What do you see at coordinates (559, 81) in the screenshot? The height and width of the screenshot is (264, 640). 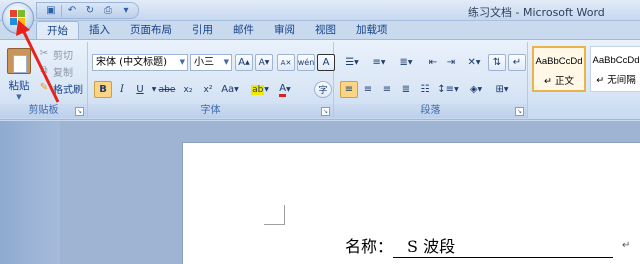 I see `style-normal-name: ↵ 正文` at bounding box center [559, 81].